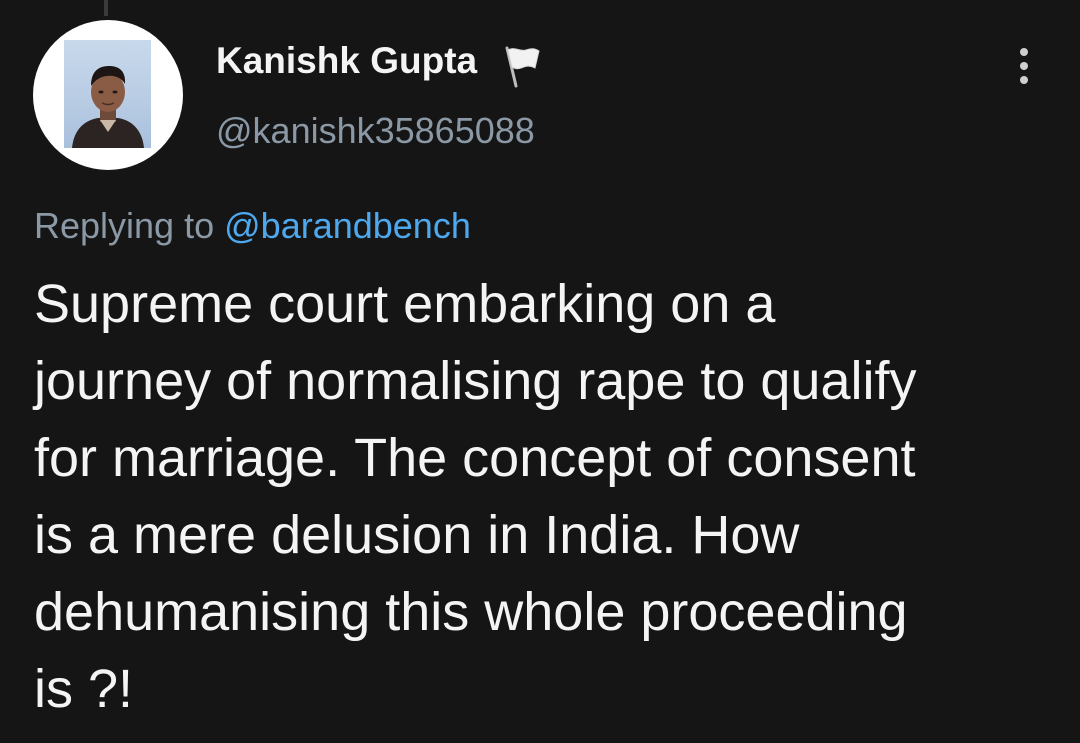  I want to click on more-vertical-icon, so click(1024, 66).